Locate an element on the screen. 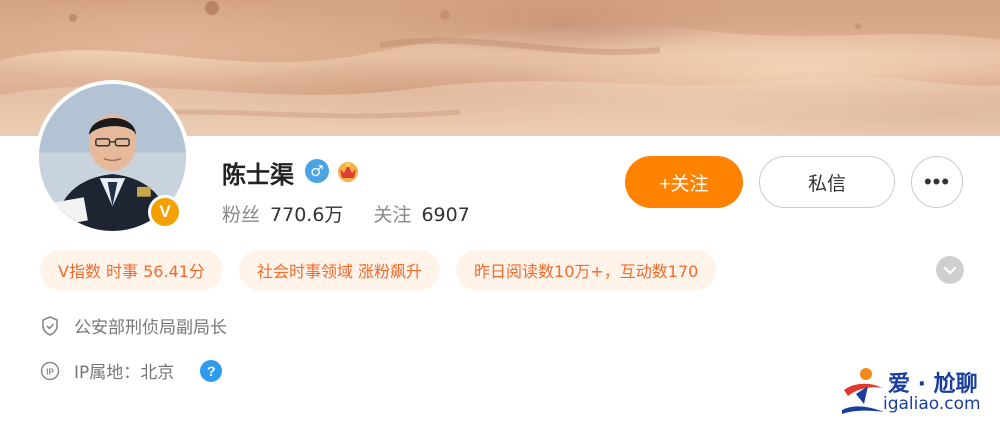  title-row: 公安部刑侦局副局长 is located at coordinates (133, 325).